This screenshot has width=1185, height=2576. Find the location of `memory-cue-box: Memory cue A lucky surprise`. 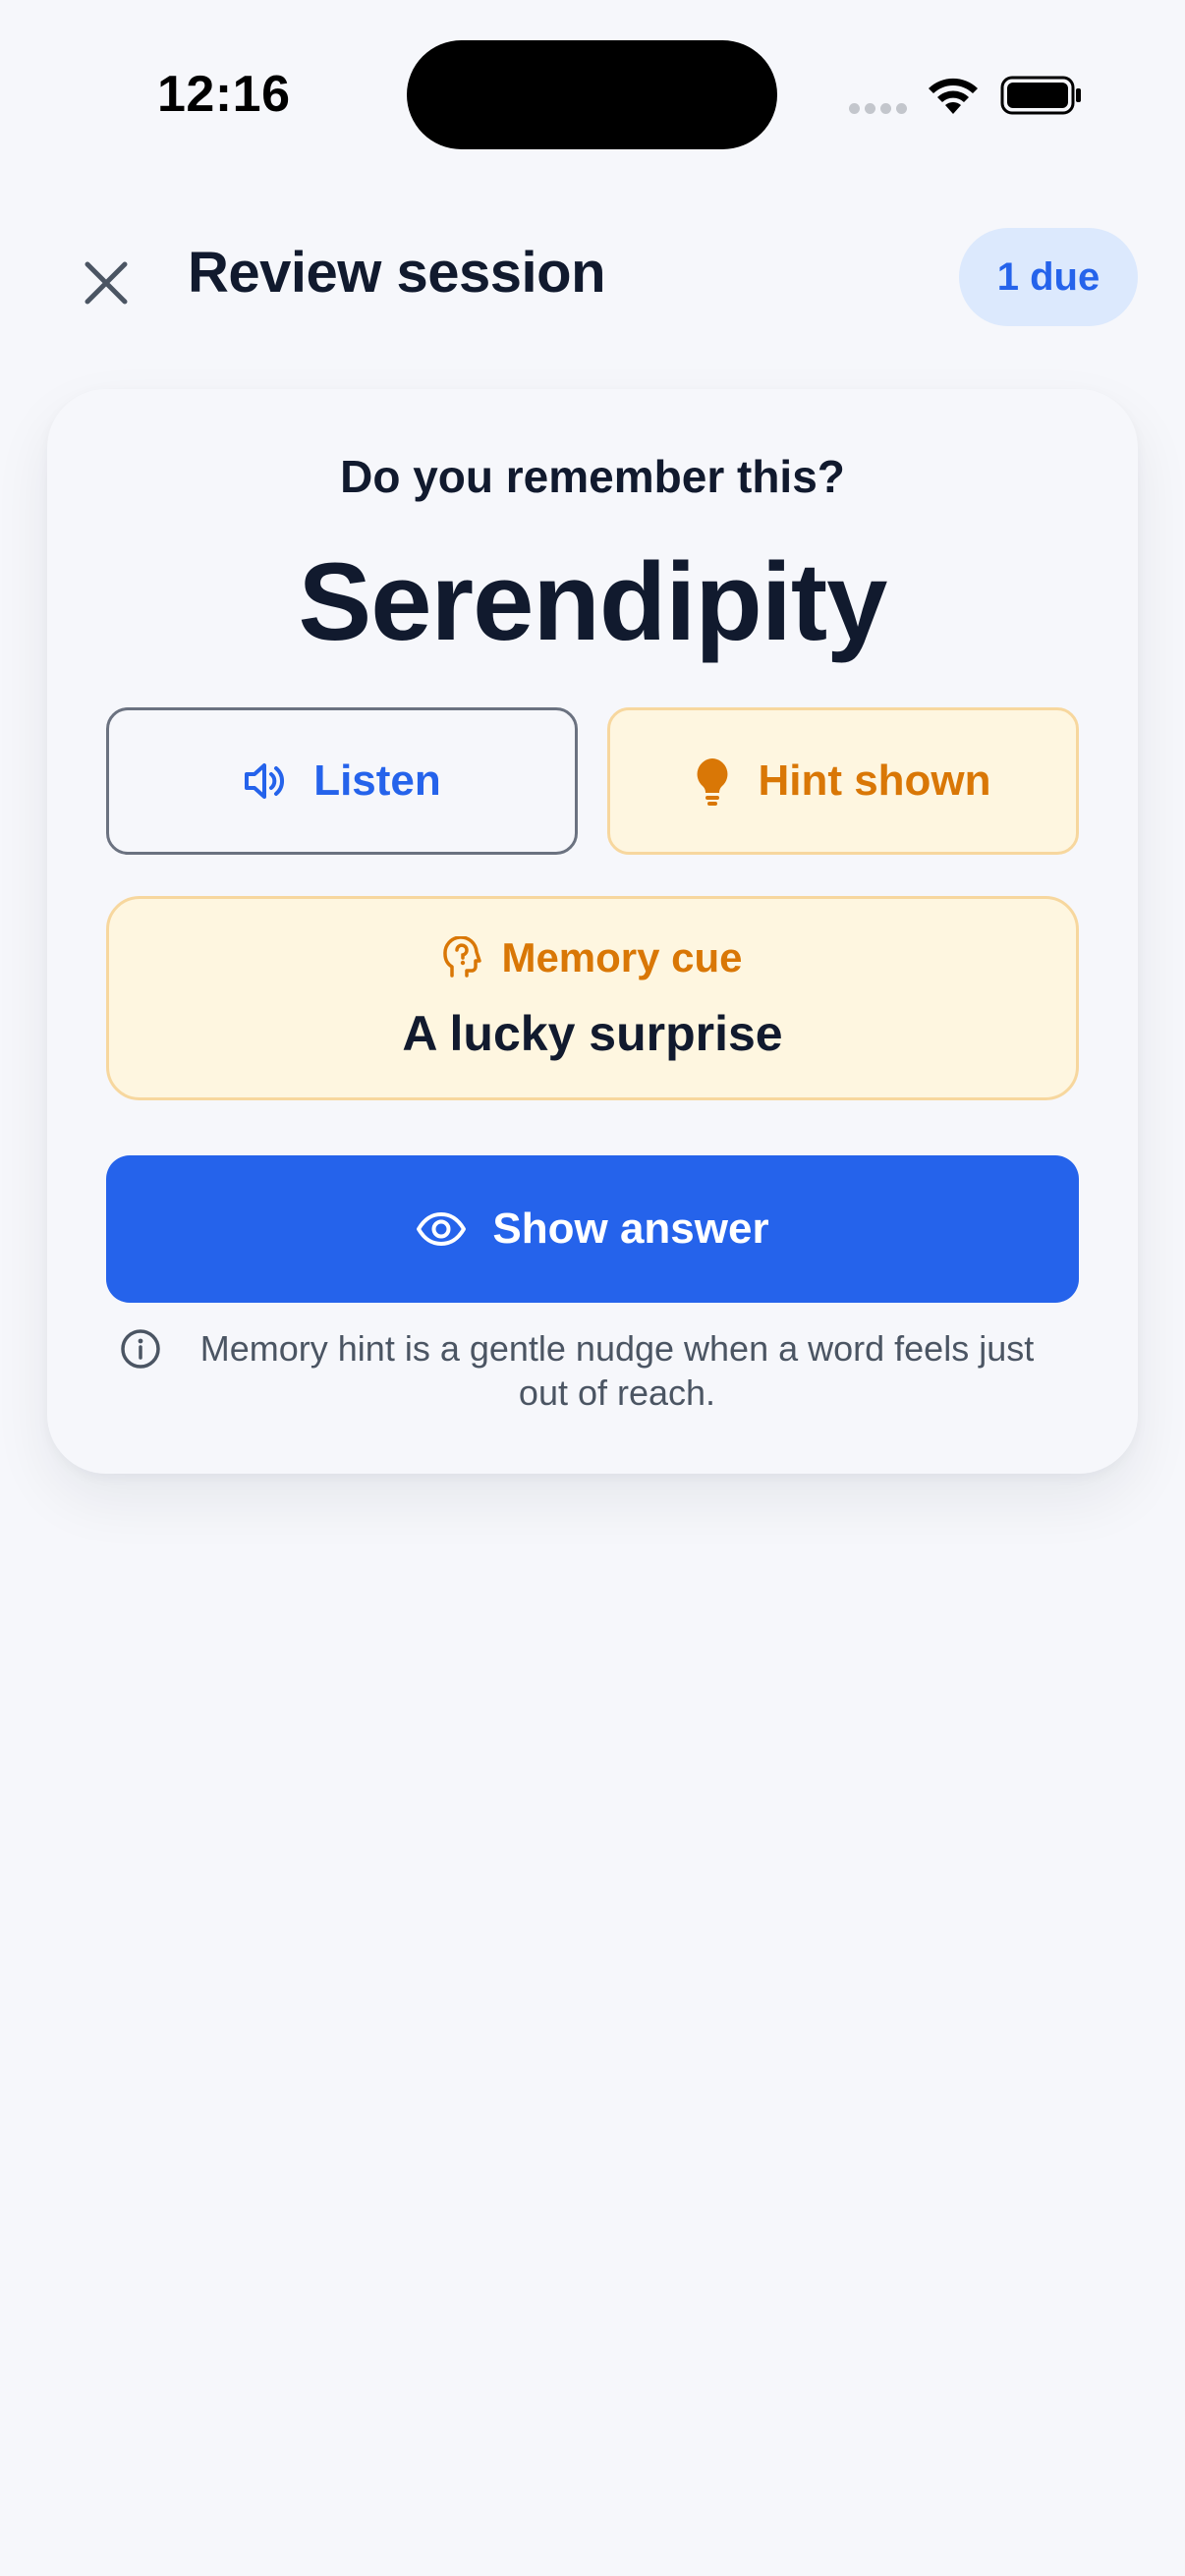

memory-cue-box: Memory cue A lucky surprise is located at coordinates (592, 998).